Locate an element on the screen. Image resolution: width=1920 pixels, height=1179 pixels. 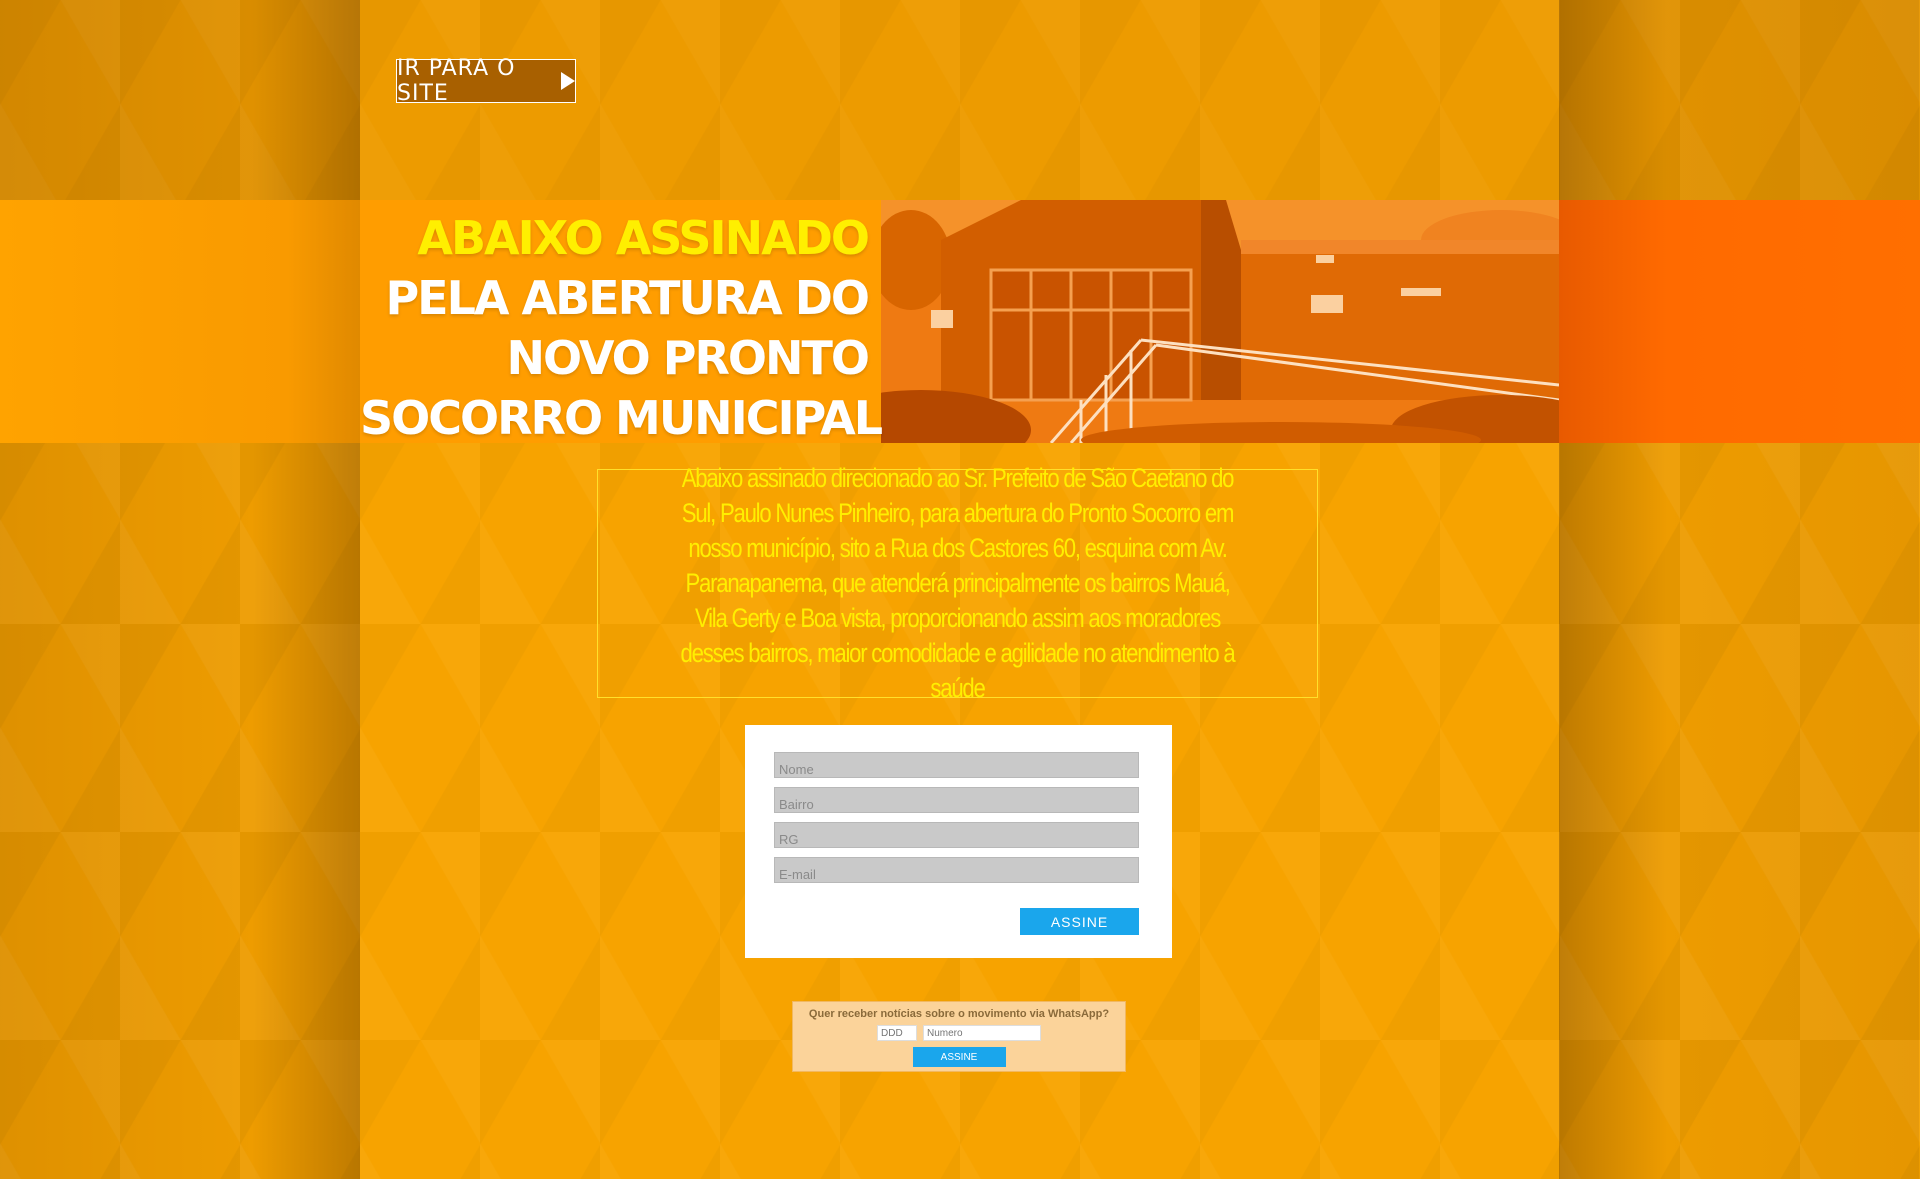
hero-title-line-1: ABAIXO ASSINADO is located at coordinates (643, 238).